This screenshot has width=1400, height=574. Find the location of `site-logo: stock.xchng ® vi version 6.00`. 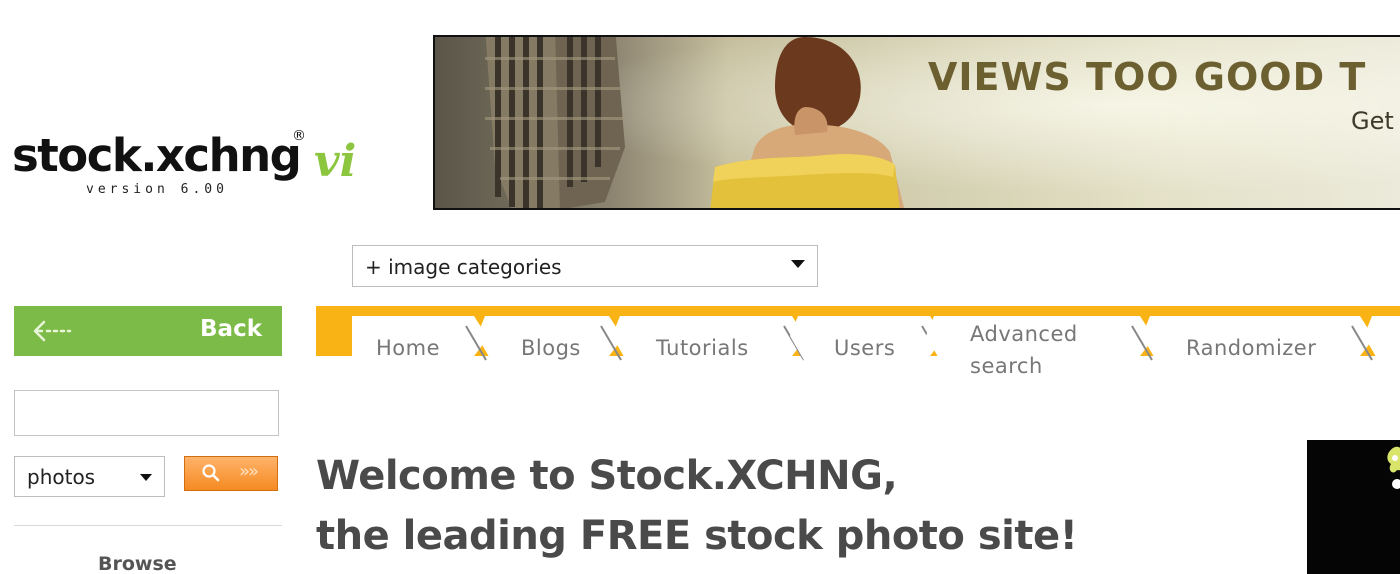

site-logo: stock.xchng ® vi version 6.00 is located at coordinates (192, 166).